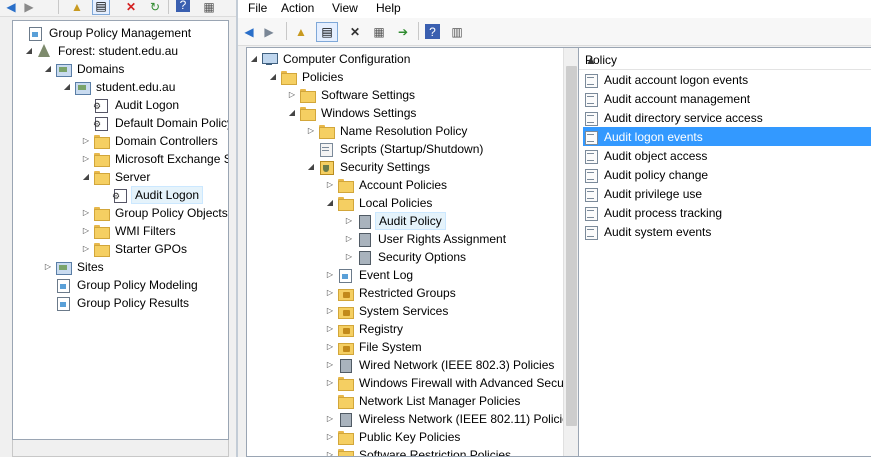 This screenshot has height=457, width=871. What do you see at coordinates (403, 32) in the screenshot?
I see `export-list-icon: ➔` at bounding box center [403, 32].